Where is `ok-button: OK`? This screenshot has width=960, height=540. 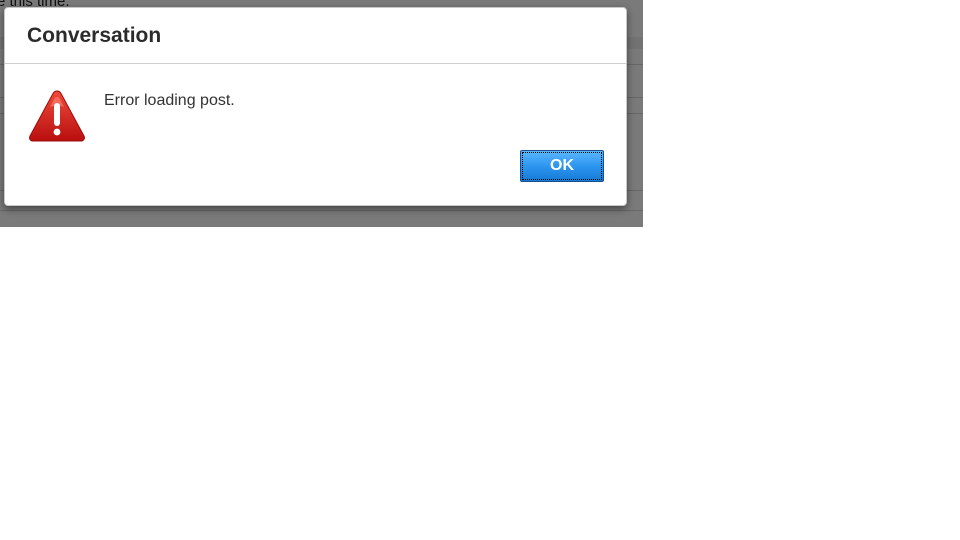 ok-button: OK is located at coordinates (562, 166).